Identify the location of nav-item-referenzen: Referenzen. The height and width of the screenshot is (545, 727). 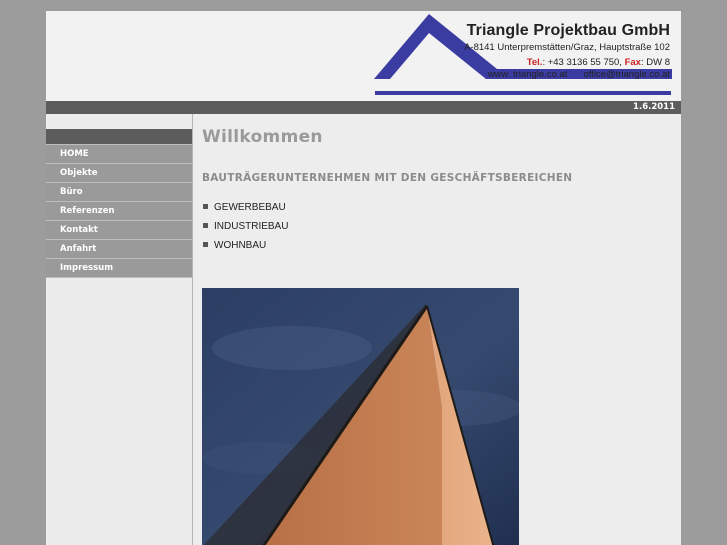
(119, 210).